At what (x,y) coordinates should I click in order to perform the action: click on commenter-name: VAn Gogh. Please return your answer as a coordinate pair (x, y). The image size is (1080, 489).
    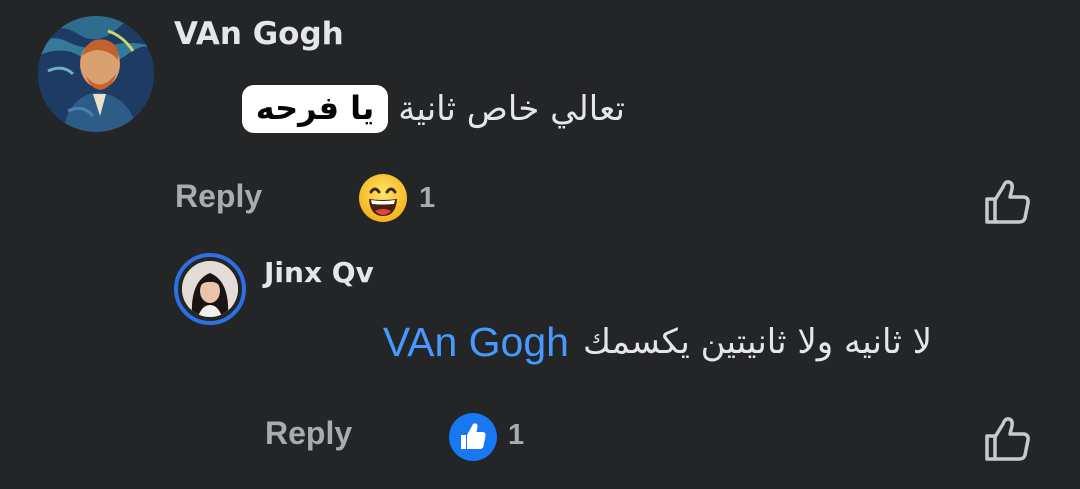
    Looking at the image, I should click on (259, 34).